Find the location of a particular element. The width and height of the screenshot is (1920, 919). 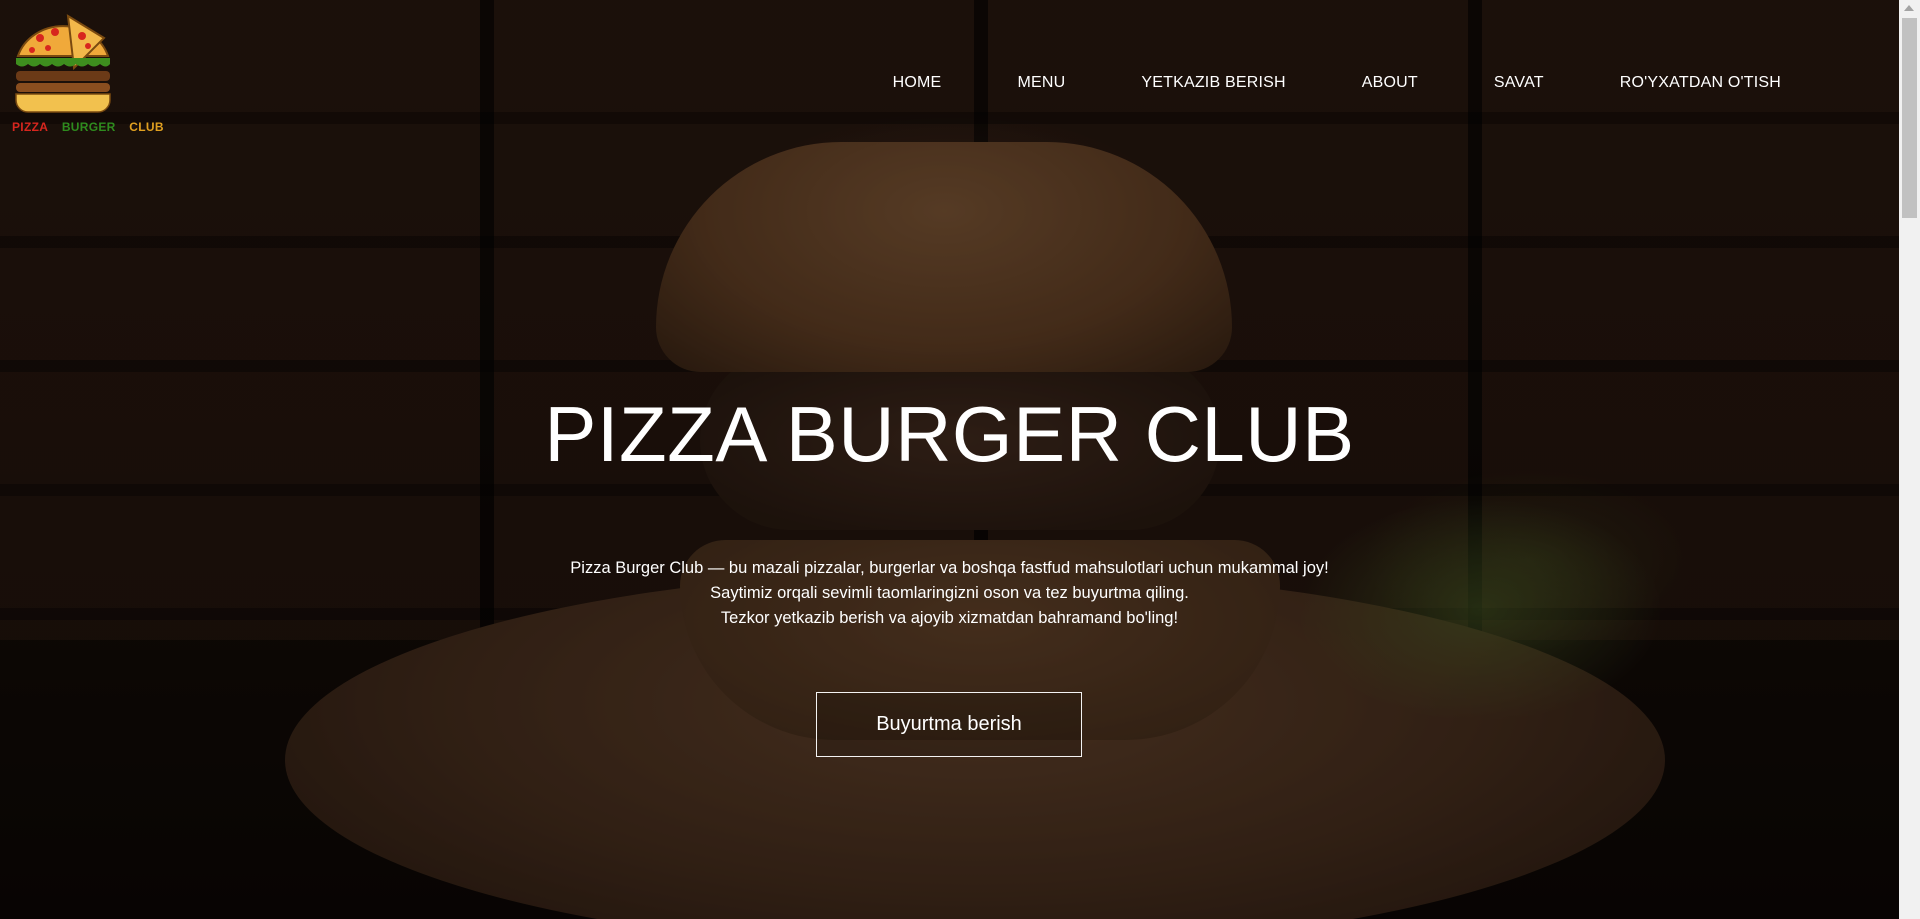

hero-title: PIZZA BURGER CLUB is located at coordinates (949, 434).